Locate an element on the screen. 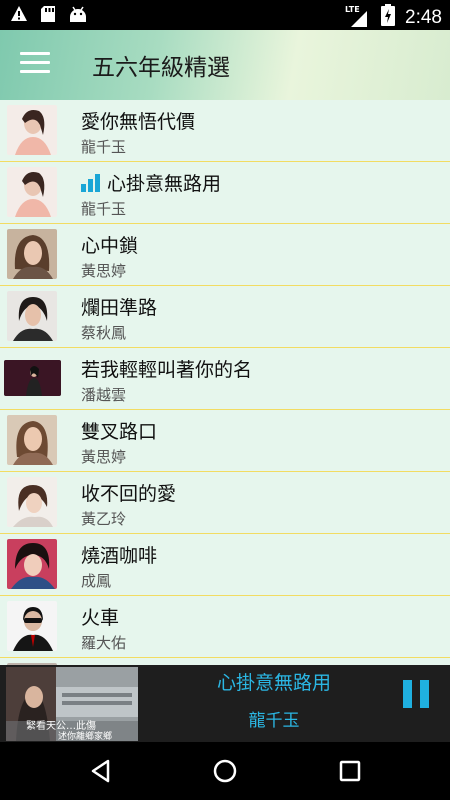  battery-charging-icon is located at coordinates (388, 17).